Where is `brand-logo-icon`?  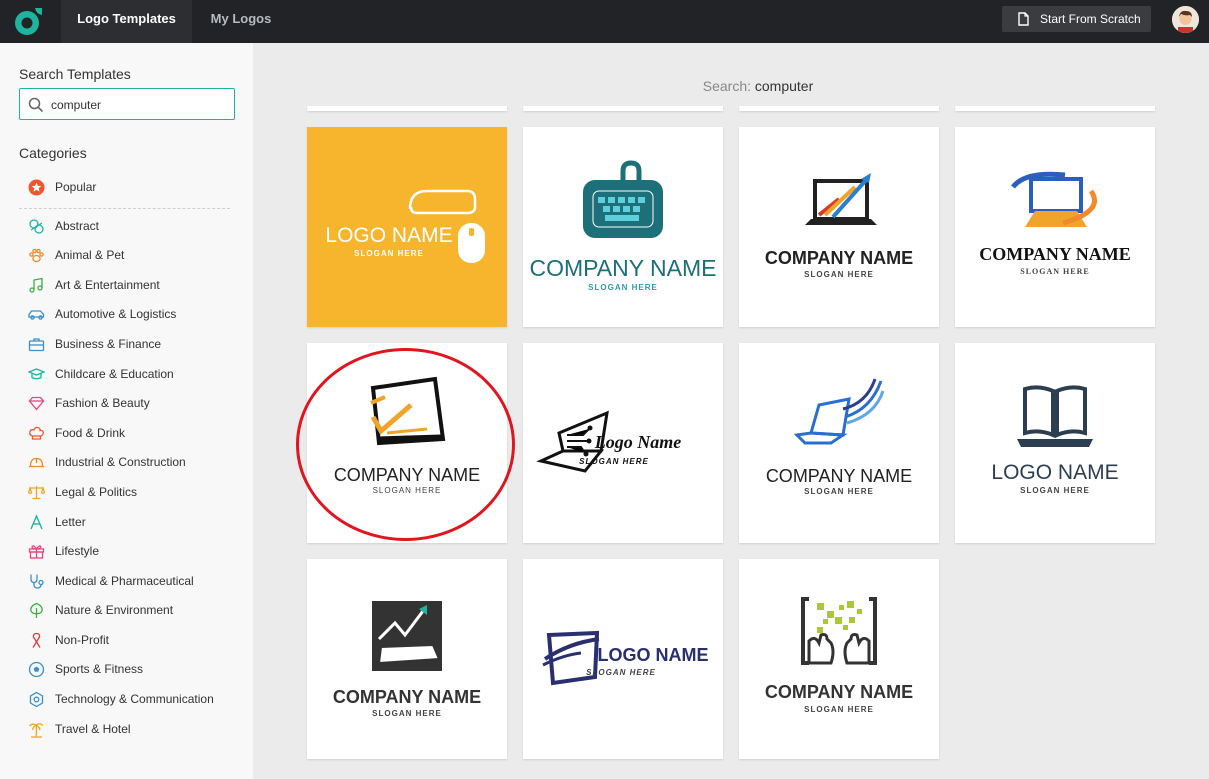
brand-logo-icon is located at coordinates (29, 21).